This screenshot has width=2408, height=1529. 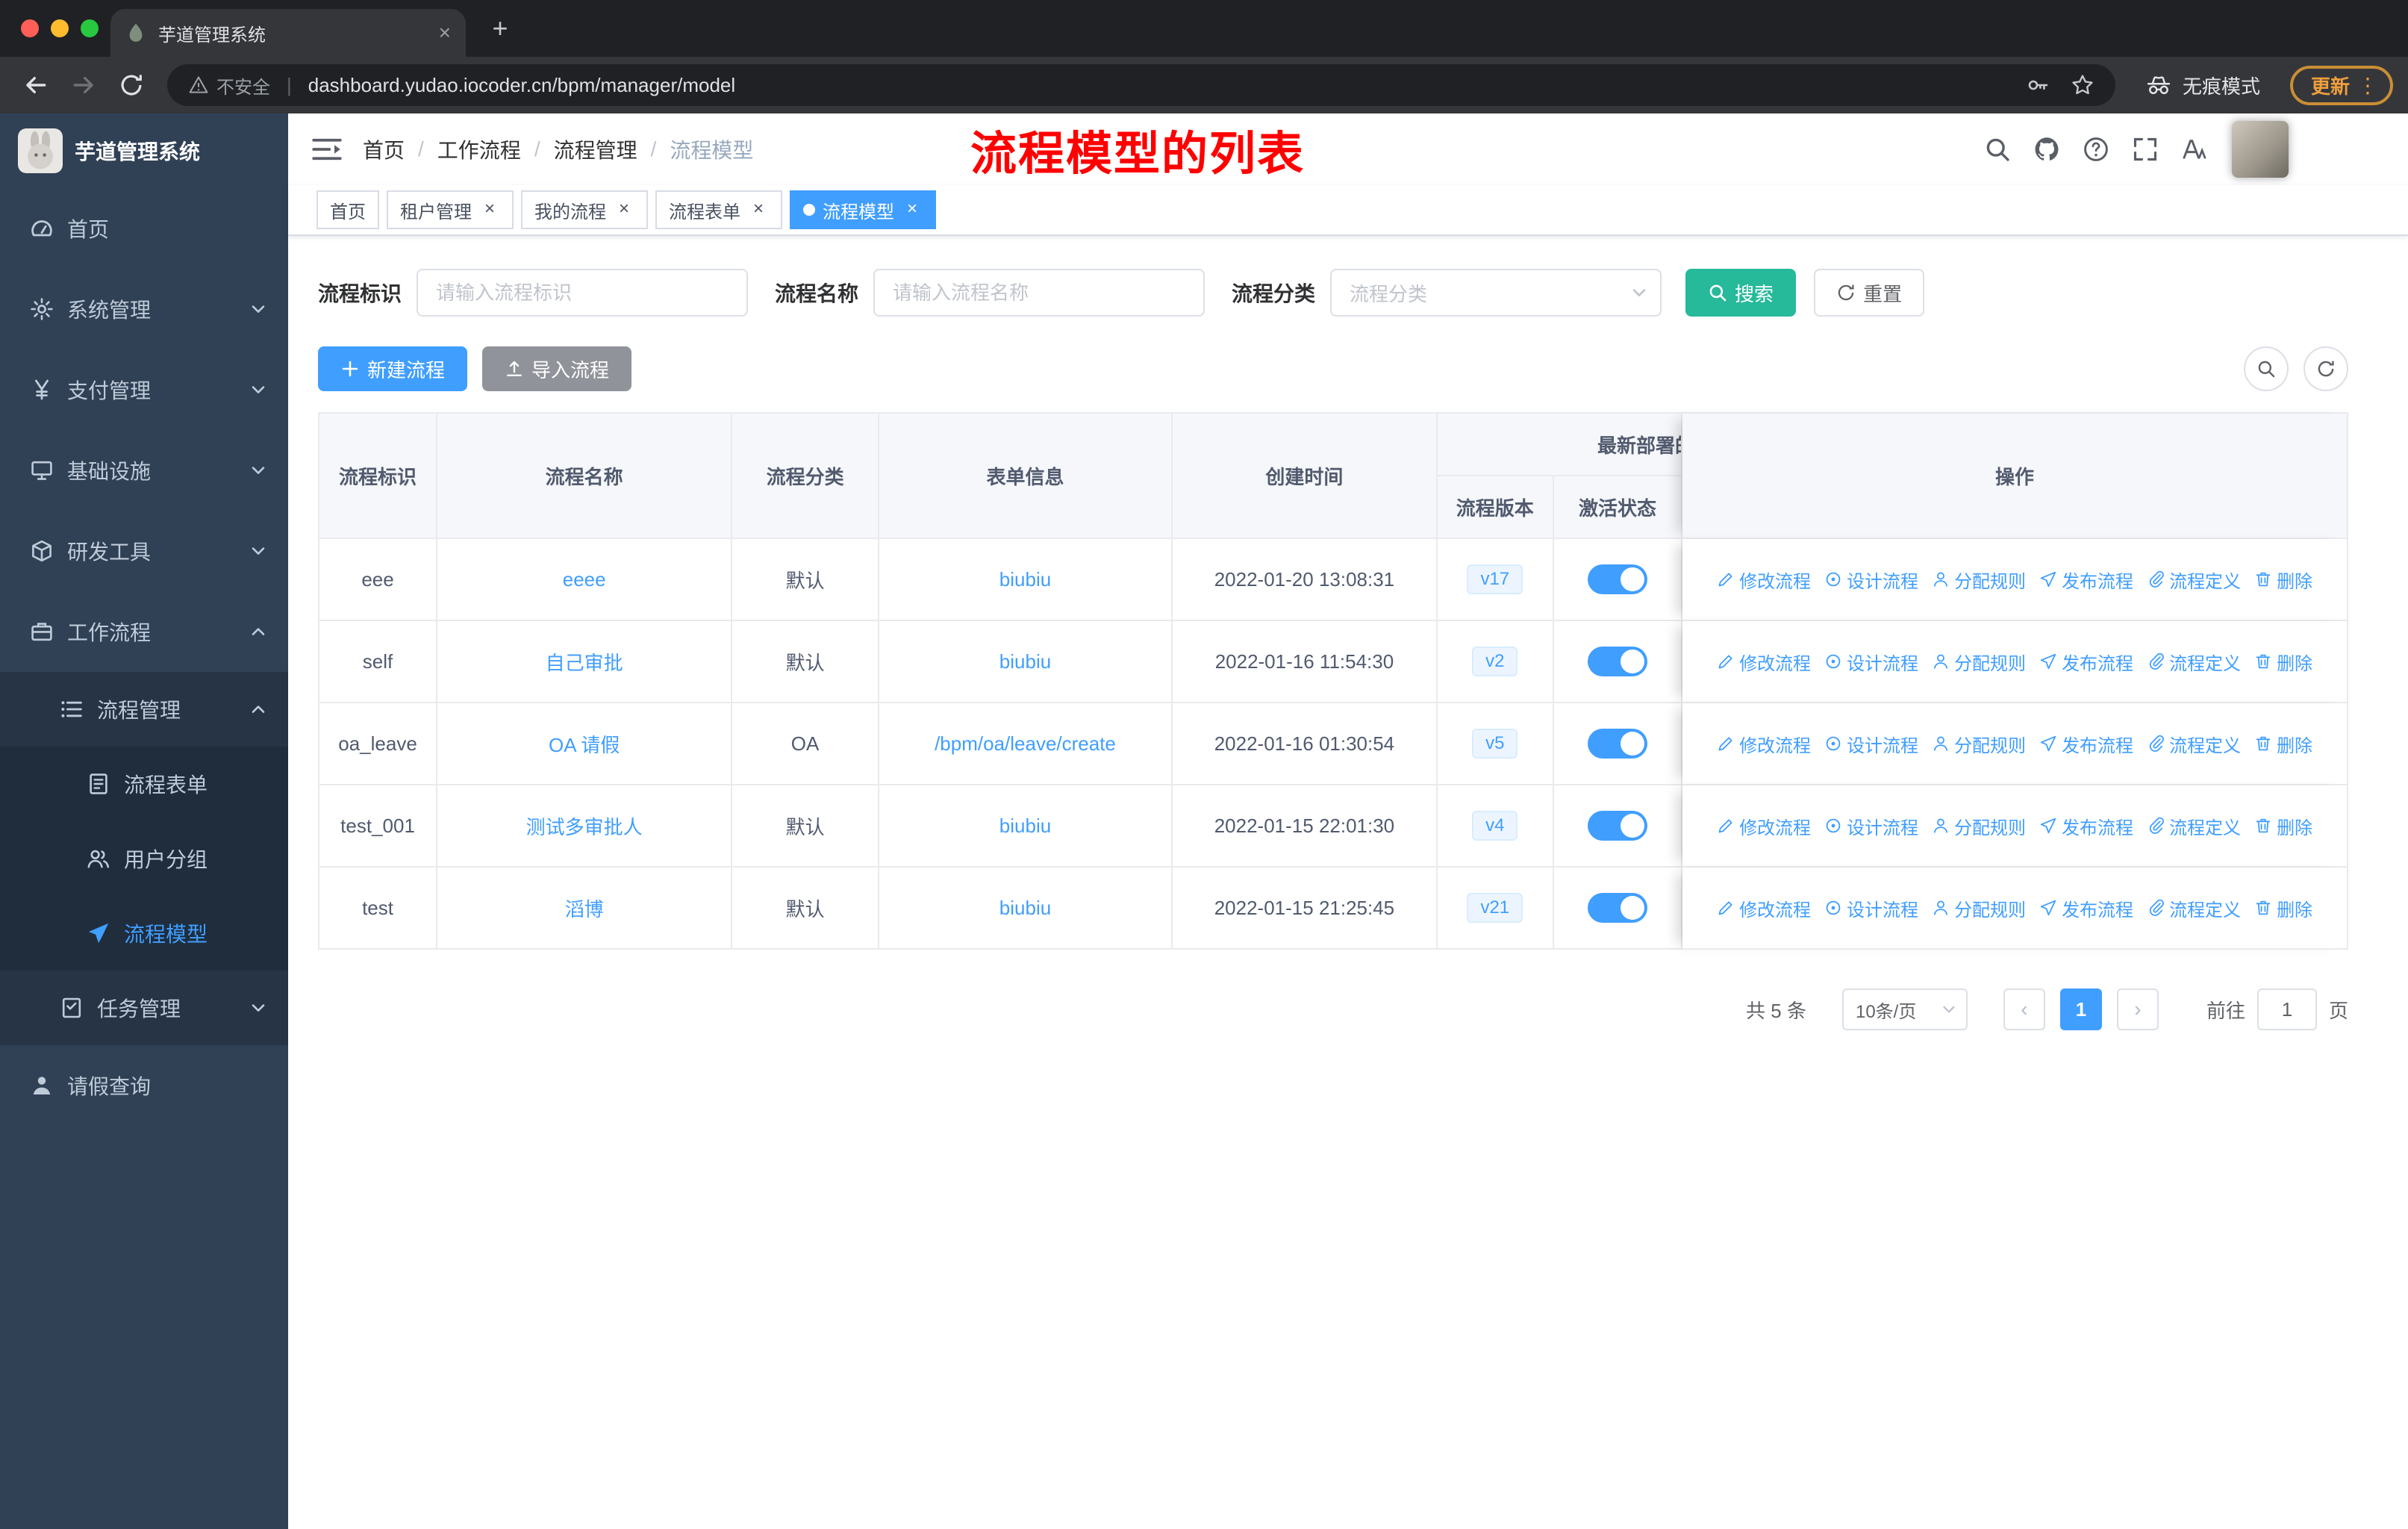 What do you see at coordinates (84, 85) in the screenshot?
I see `forward-button` at bounding box center [84, 85].